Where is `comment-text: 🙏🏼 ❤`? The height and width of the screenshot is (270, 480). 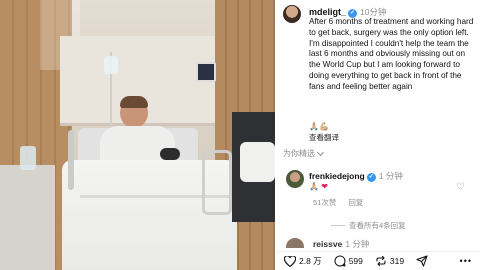
comment-text: 🙏🏼 ❤ is located at coordinates (318, 186).